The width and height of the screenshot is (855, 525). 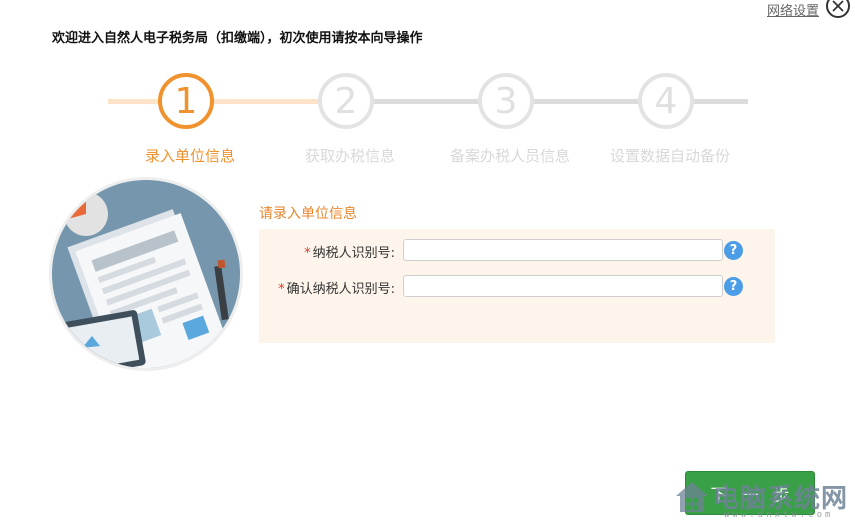 I want to click on close-icon, so click(x=838, y=6).